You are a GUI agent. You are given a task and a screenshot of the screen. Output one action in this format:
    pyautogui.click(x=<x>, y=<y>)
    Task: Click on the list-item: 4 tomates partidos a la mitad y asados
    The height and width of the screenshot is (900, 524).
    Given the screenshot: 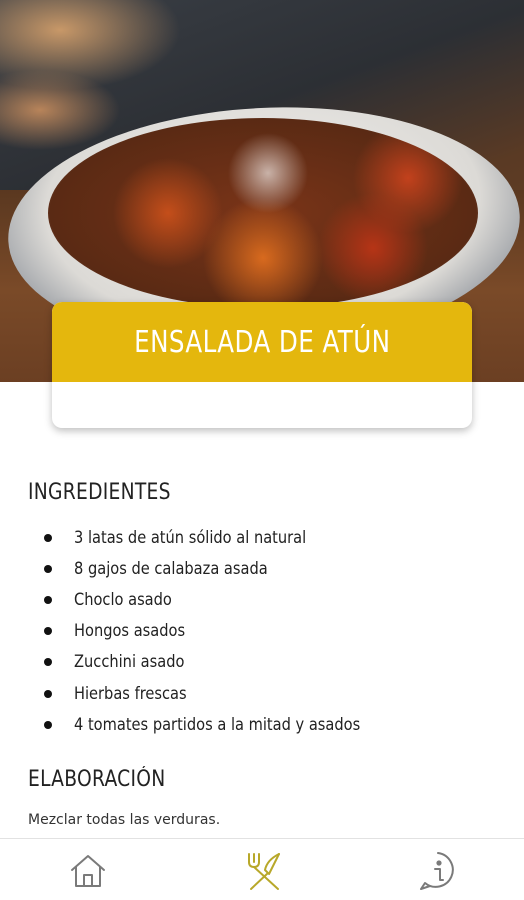 What is the action you would take?
    pyautogui.click(x=225, y=724)
    